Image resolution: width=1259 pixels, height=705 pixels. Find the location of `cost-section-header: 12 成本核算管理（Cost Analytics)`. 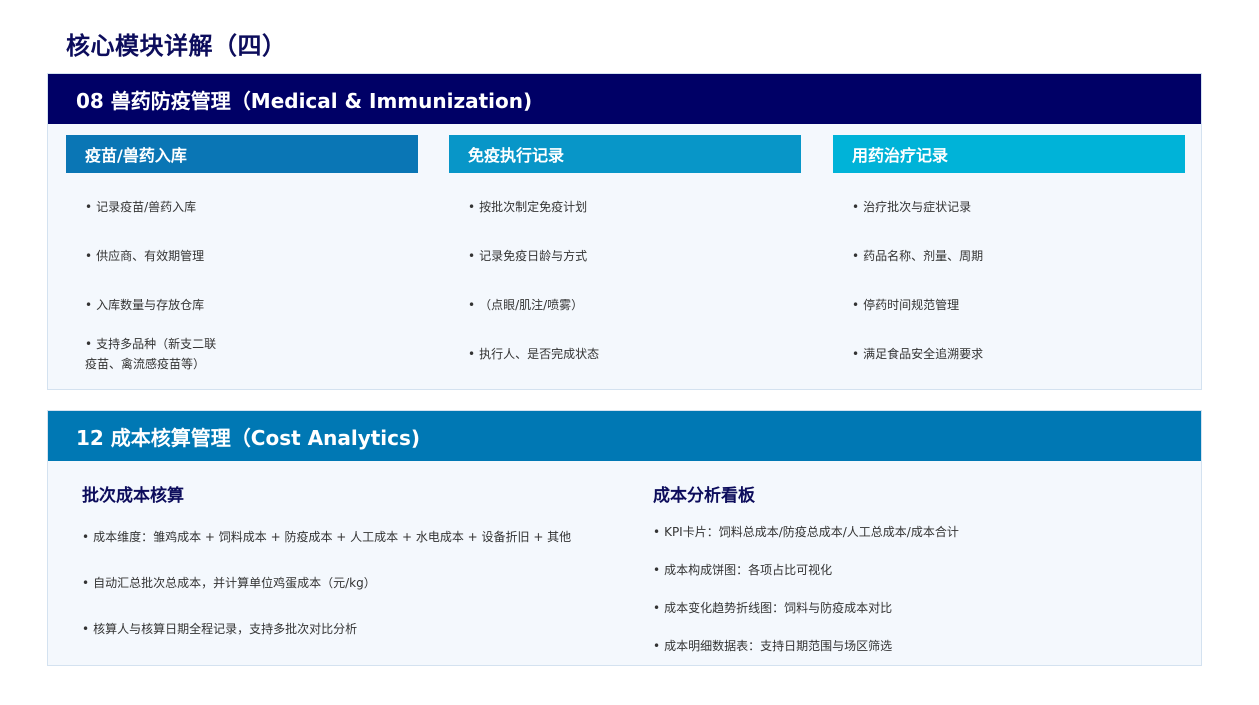

cost-section-header: 12 成本核算管理（Cost Analytics) is located at coordinates (624, 436).